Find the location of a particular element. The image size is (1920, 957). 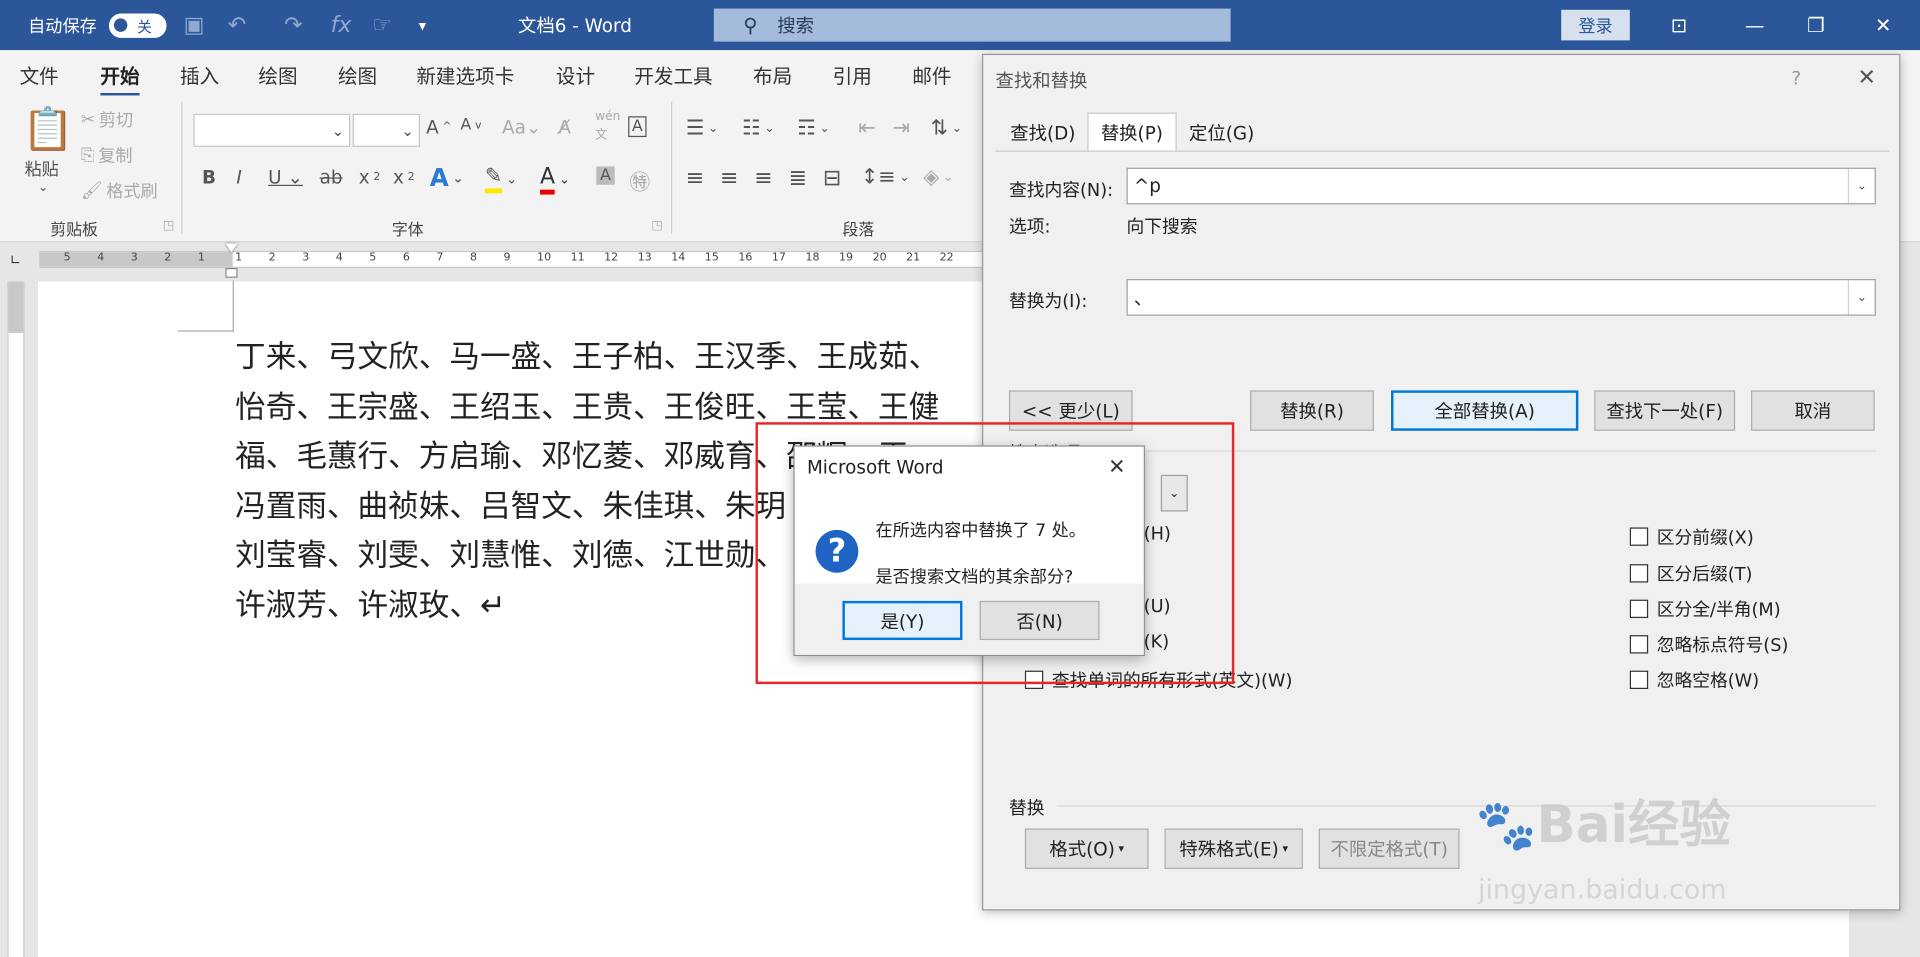

copy-button: ⎘ 复制 is located at coordinates (107, 155).